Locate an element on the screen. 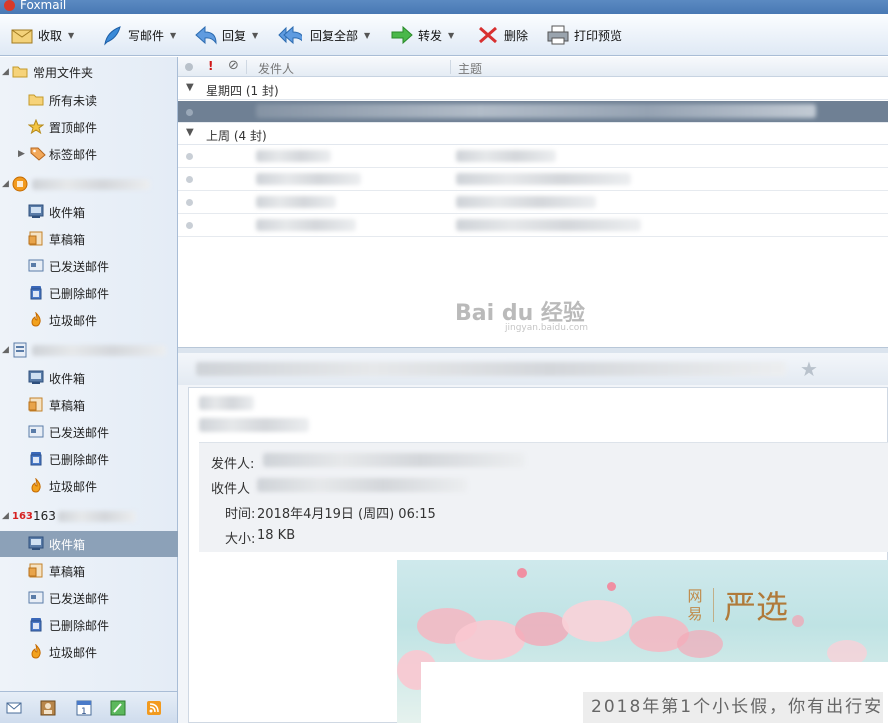 The width and height of the screenshot is (888, 723). mail-list-header: ! ⊘ 发件人 主题 is located at coordinates (533, 67).